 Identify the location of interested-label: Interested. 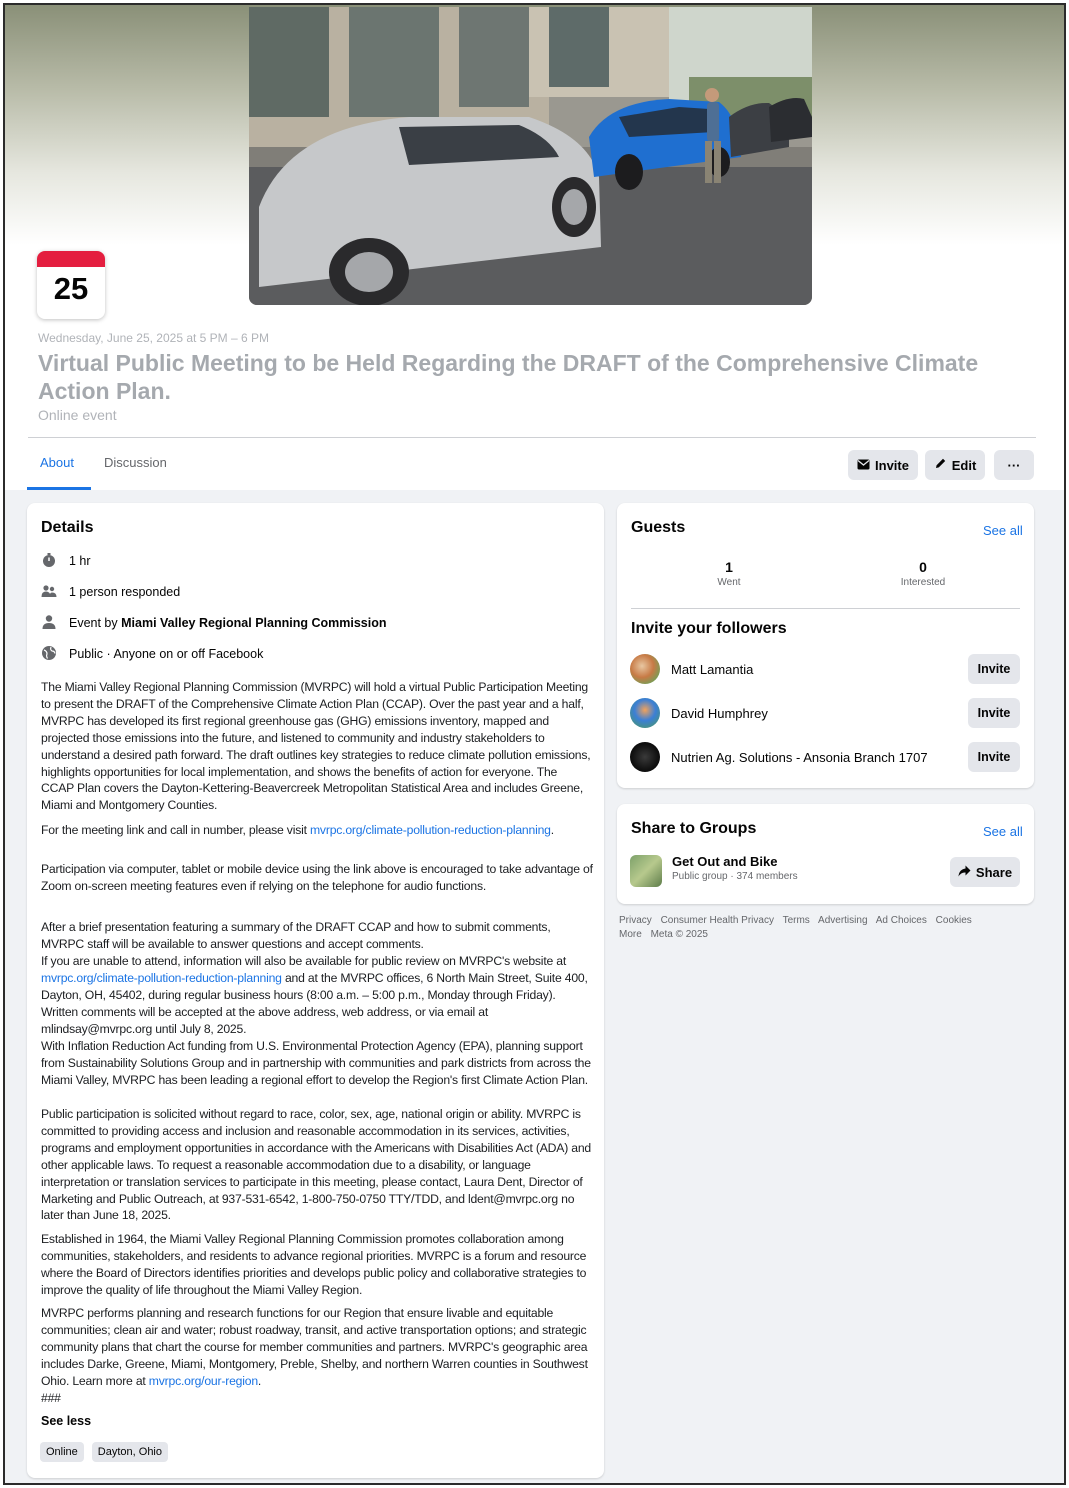
(923, 582).